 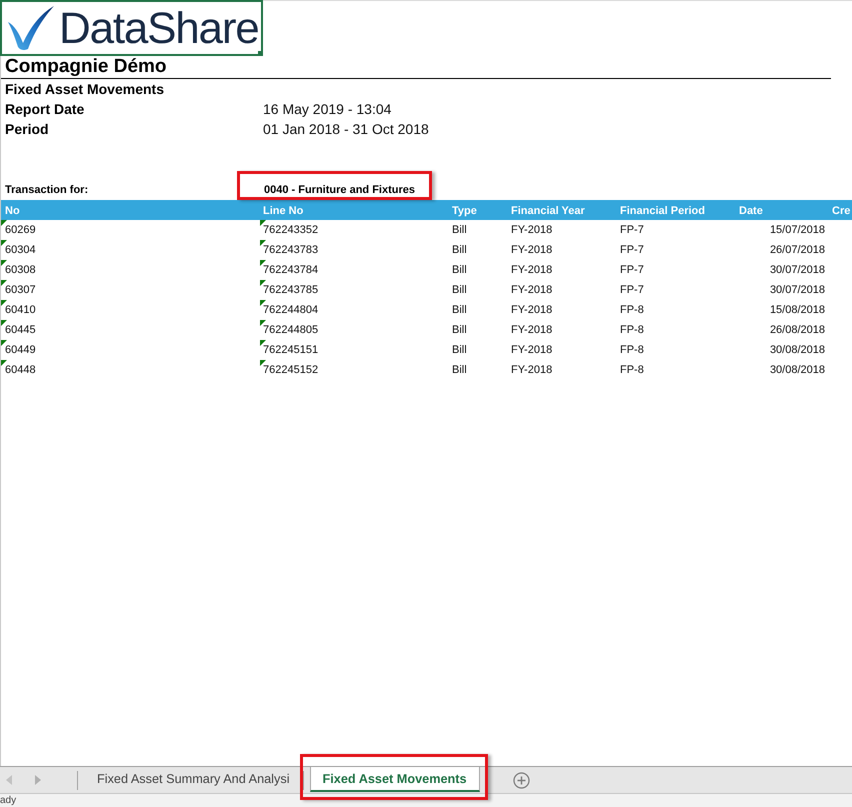 I want to click on logo-text: DataShare, so click(x=159, y=29).